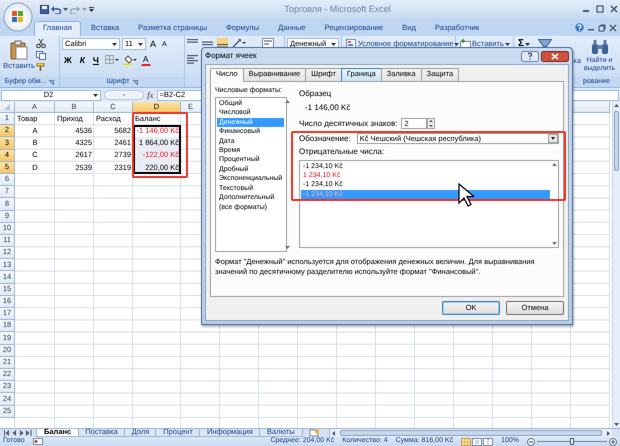 The image size is (620, 446). Describe the element at coordinates (337, 9) in the screenshot. I see `window-title: Торговля - Microsoft Excel` at that location.